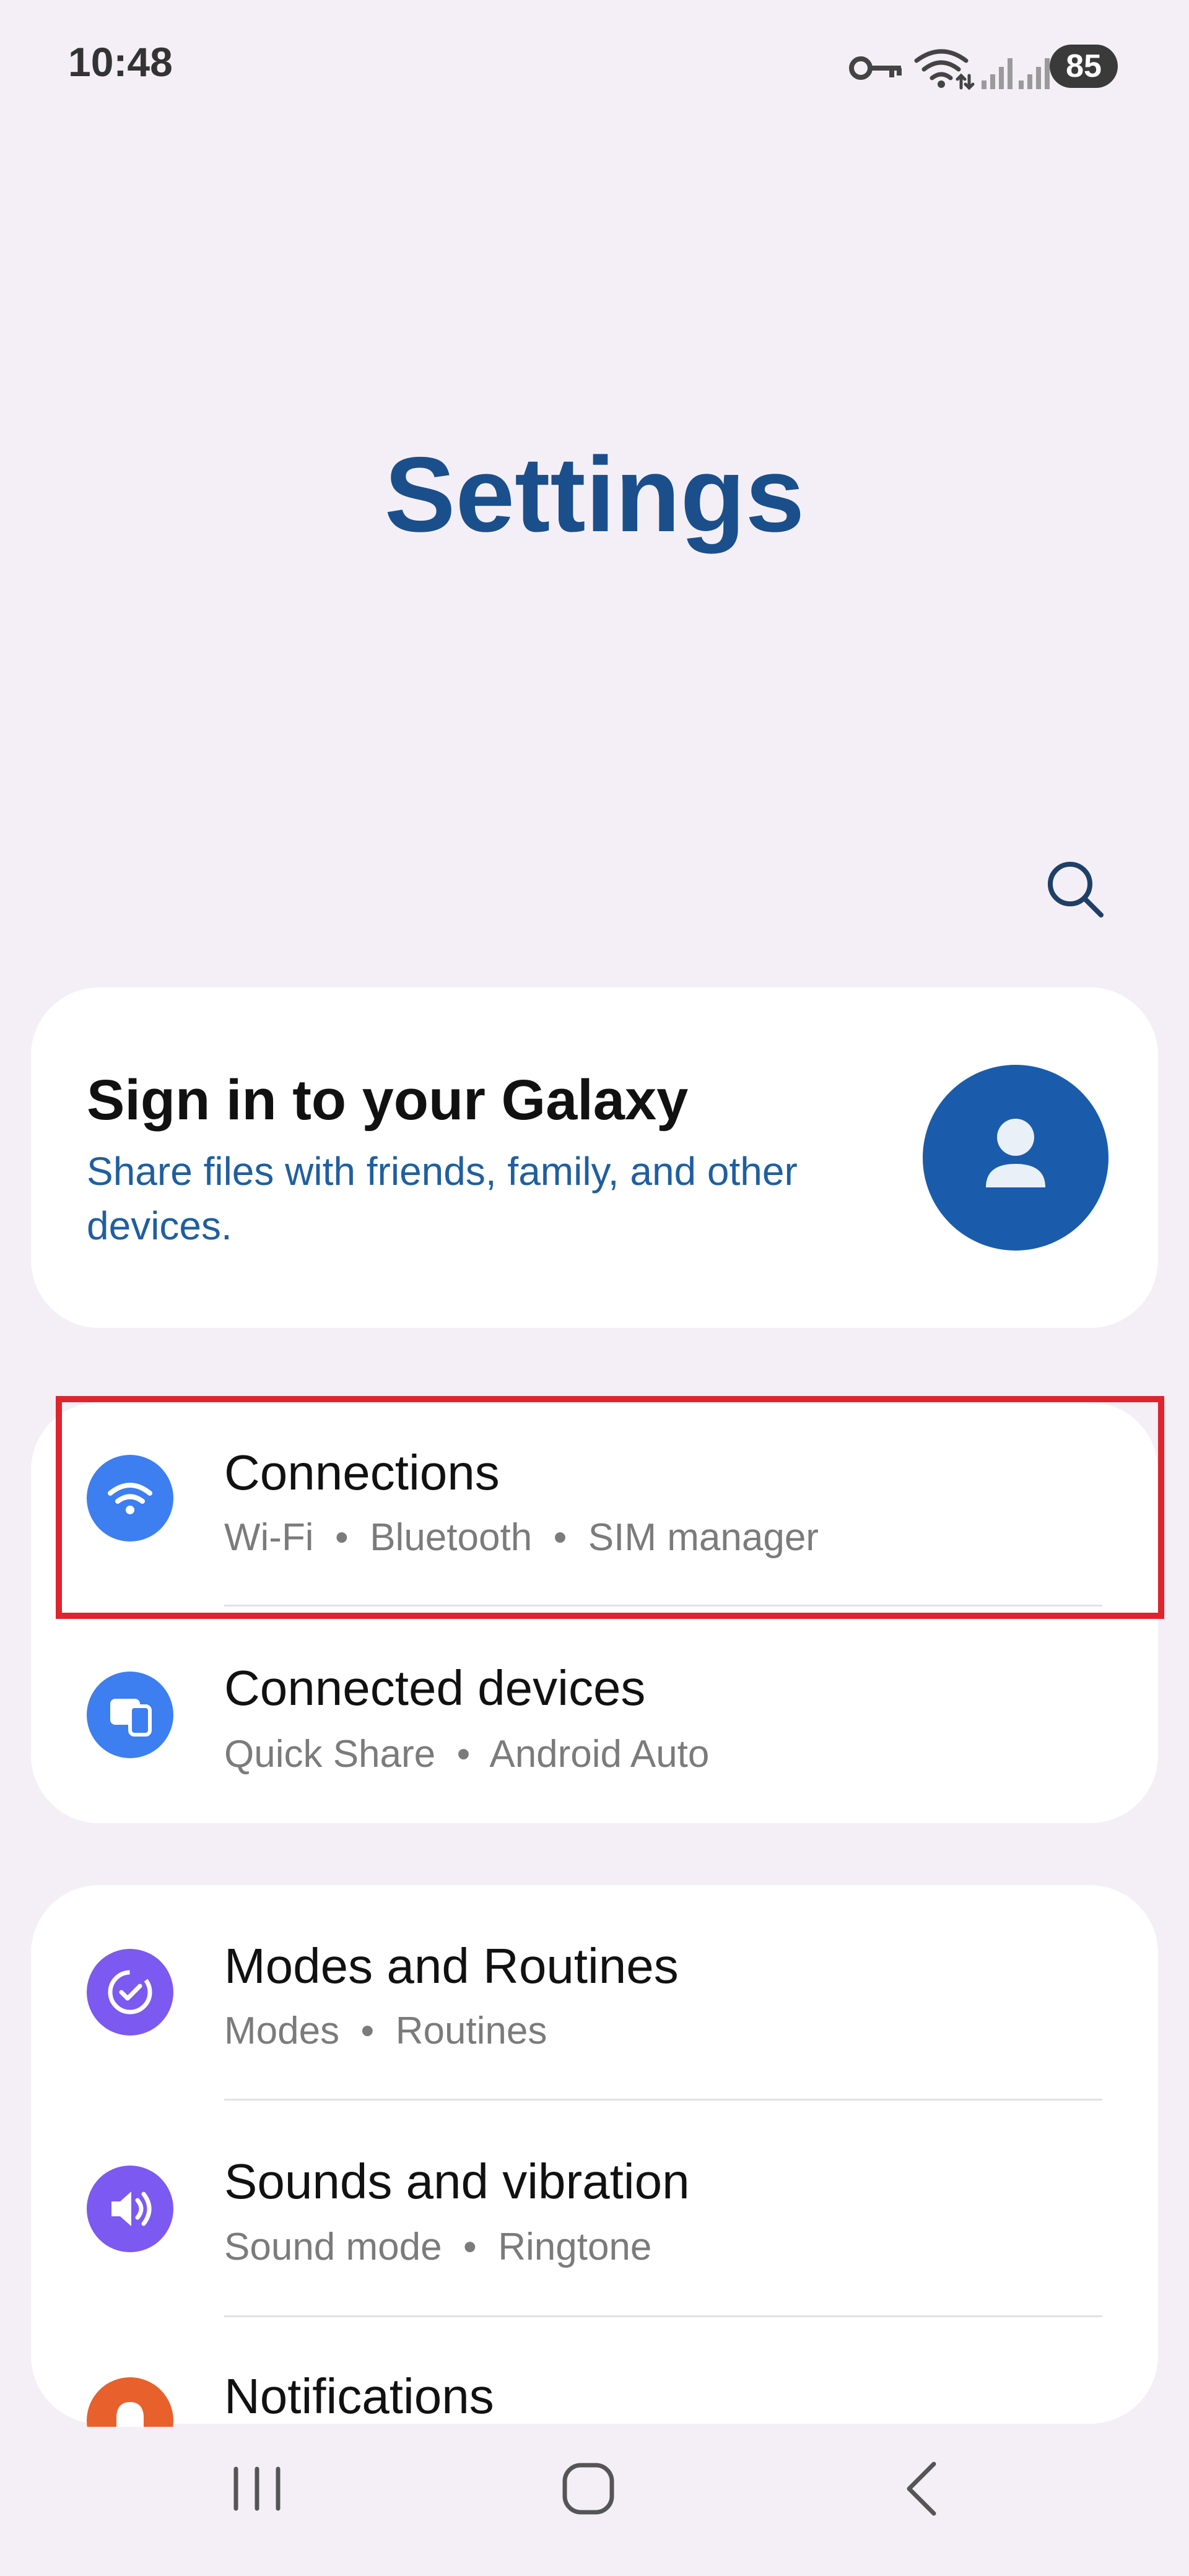 This screenshot has width=1189, height=2576. What do you see at coordinates (594, 494) in the screenshot?
I see `page-title: Settings` at bounding box center [594, 494].